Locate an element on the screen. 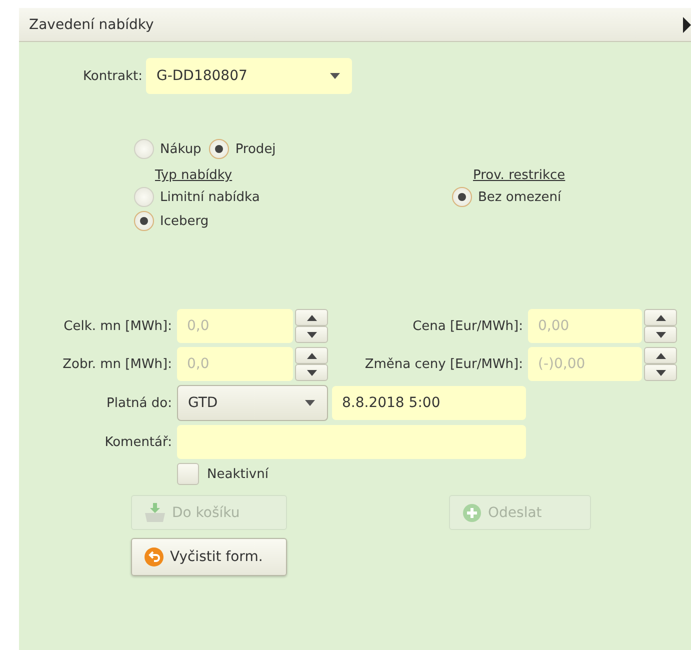 The width and height of the screenshot is (691, 650). radio-option: Nákup is located at coordinates (168, 149).